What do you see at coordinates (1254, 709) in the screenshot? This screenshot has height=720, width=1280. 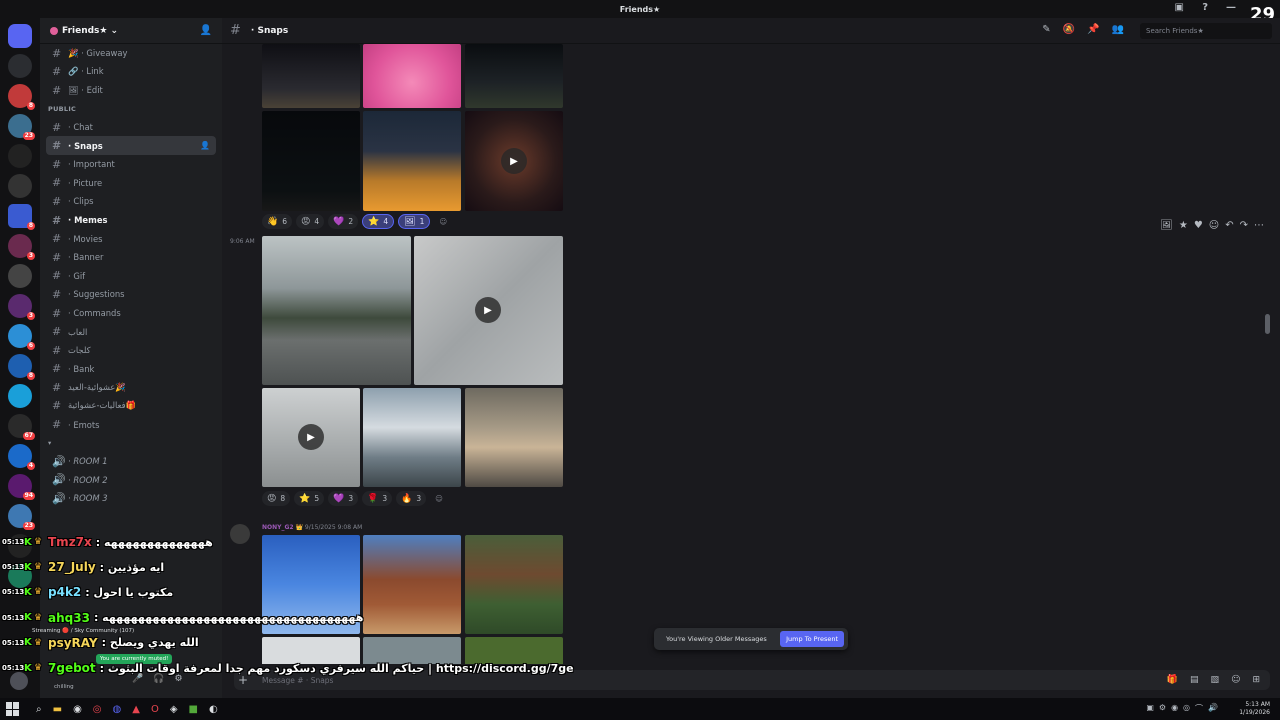 I see `taskbar-clock: 5:13 AM 1/19/2026` at bounding box center [1254, 709].